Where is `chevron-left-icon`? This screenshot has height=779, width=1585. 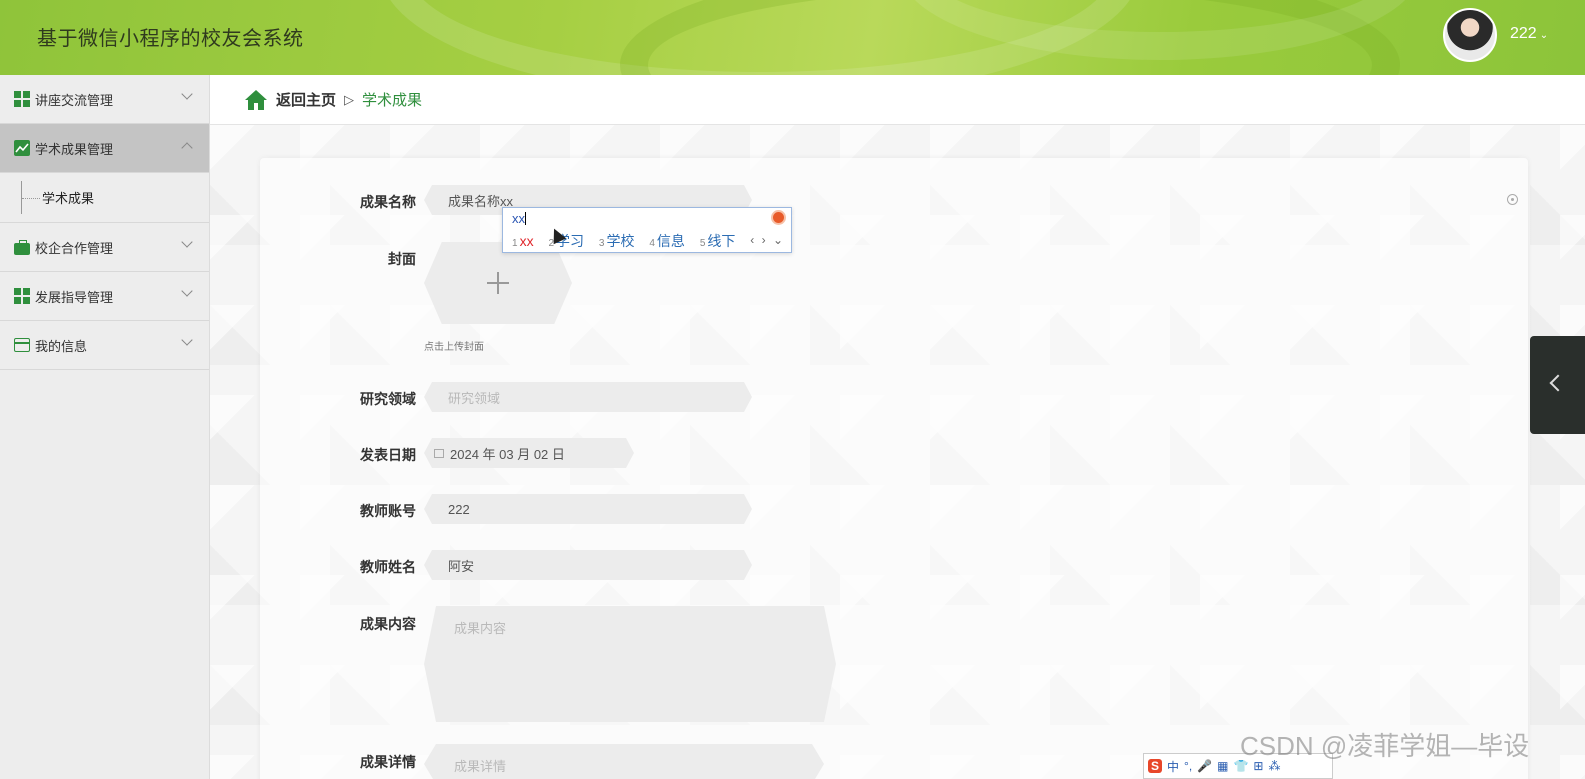 chevron-left-icon is located at coordinates (1558, 383).